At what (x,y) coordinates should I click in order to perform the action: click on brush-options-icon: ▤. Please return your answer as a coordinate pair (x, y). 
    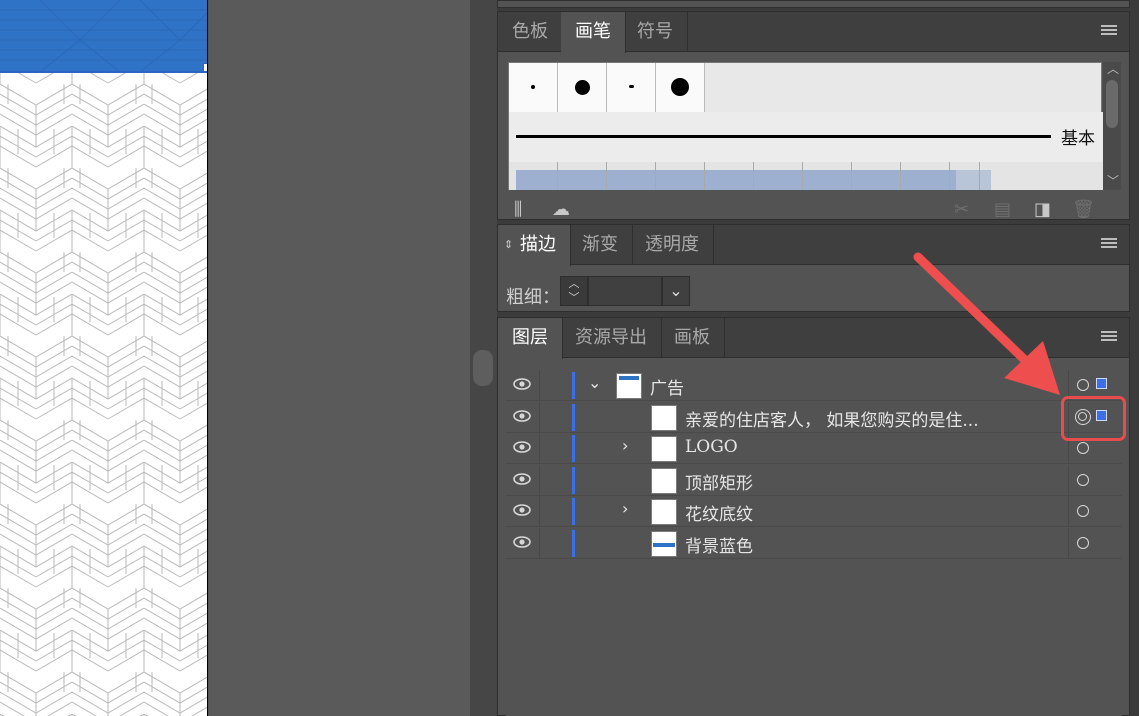
    Looking at the image, I should click on (1002, 210).